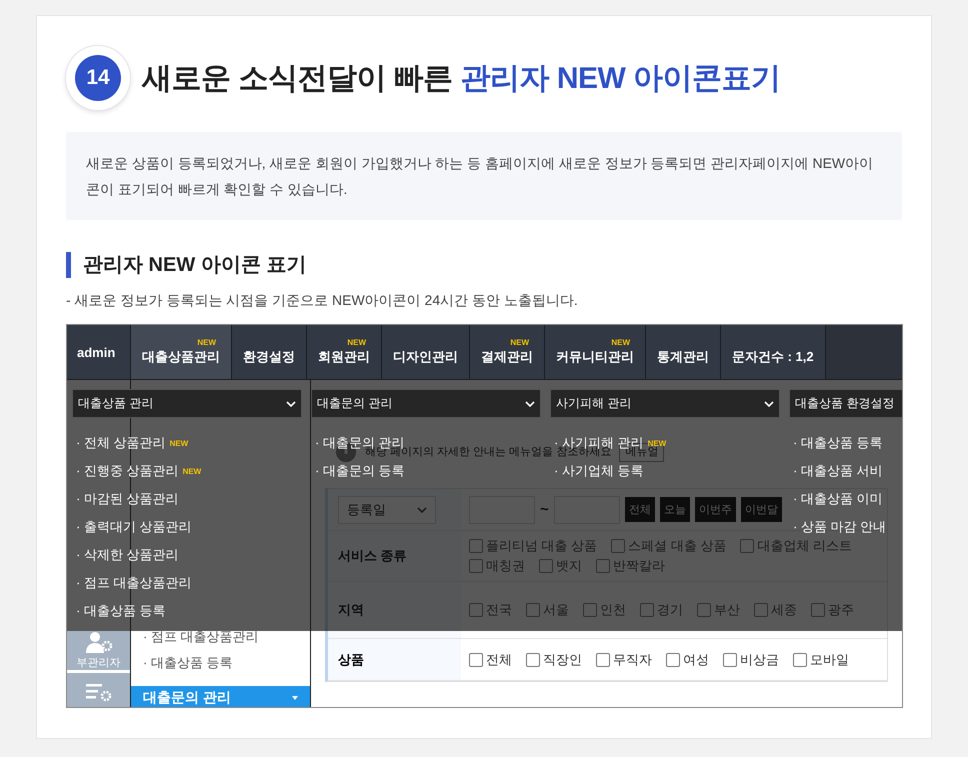 The height and width of the screenshot is (757, 968). Describe the element at coordinates (426, 352) in the screenshot. I see `nav-menu-item: 디자인관리` at that location.